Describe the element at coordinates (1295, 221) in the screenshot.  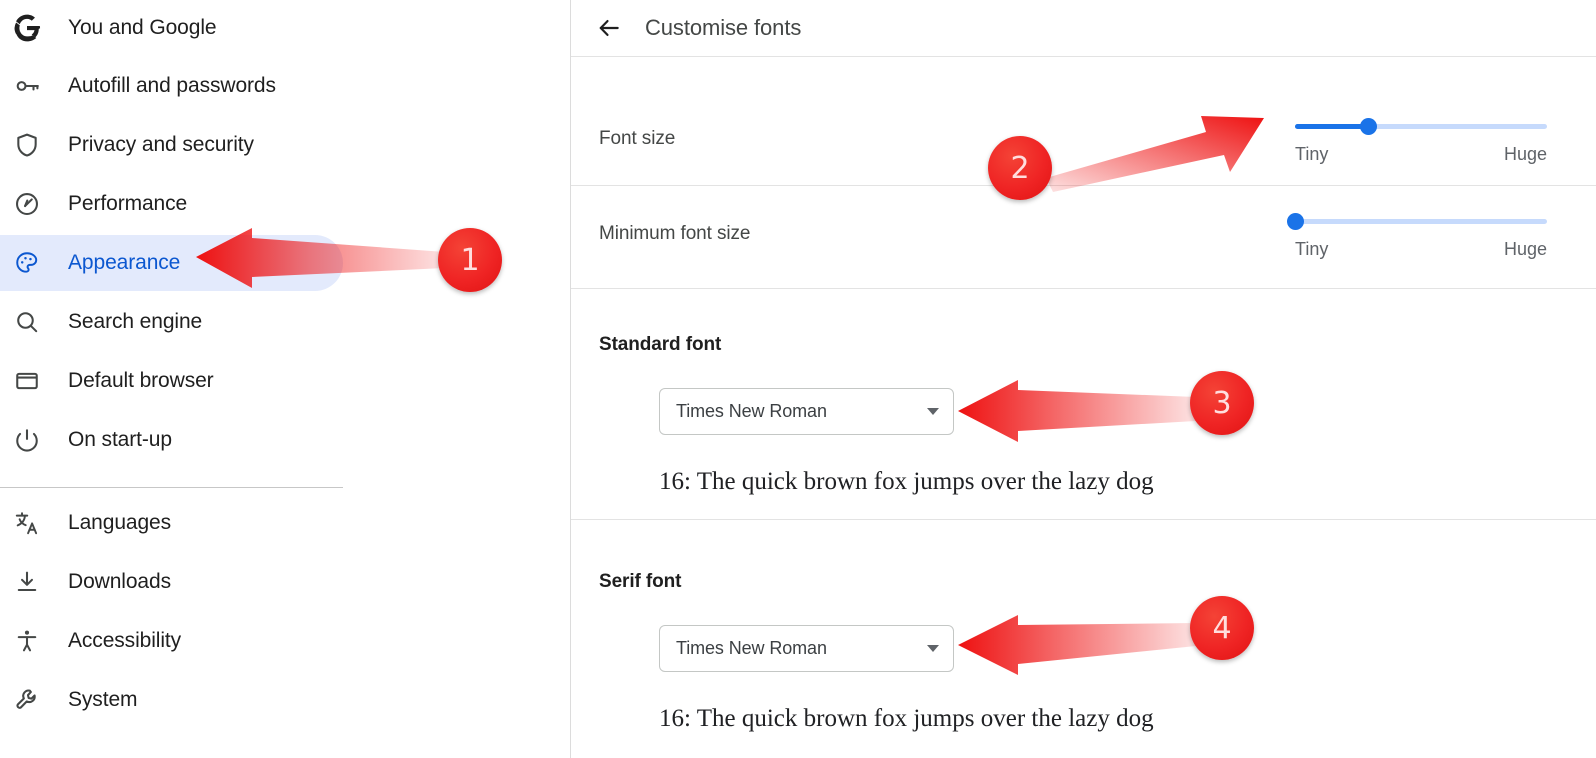
I see `minimum-font-size-slider-thumb` at that location.